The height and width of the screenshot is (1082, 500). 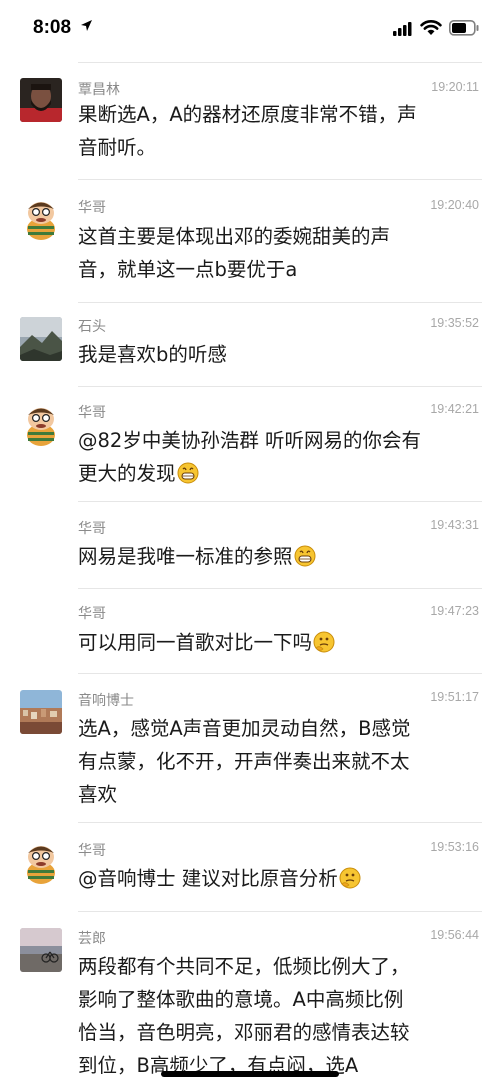 I want to click on comment-text: @82岁中美协孙浩群 听听网易的你会有 更大的发现, so click(x=278, y=457).